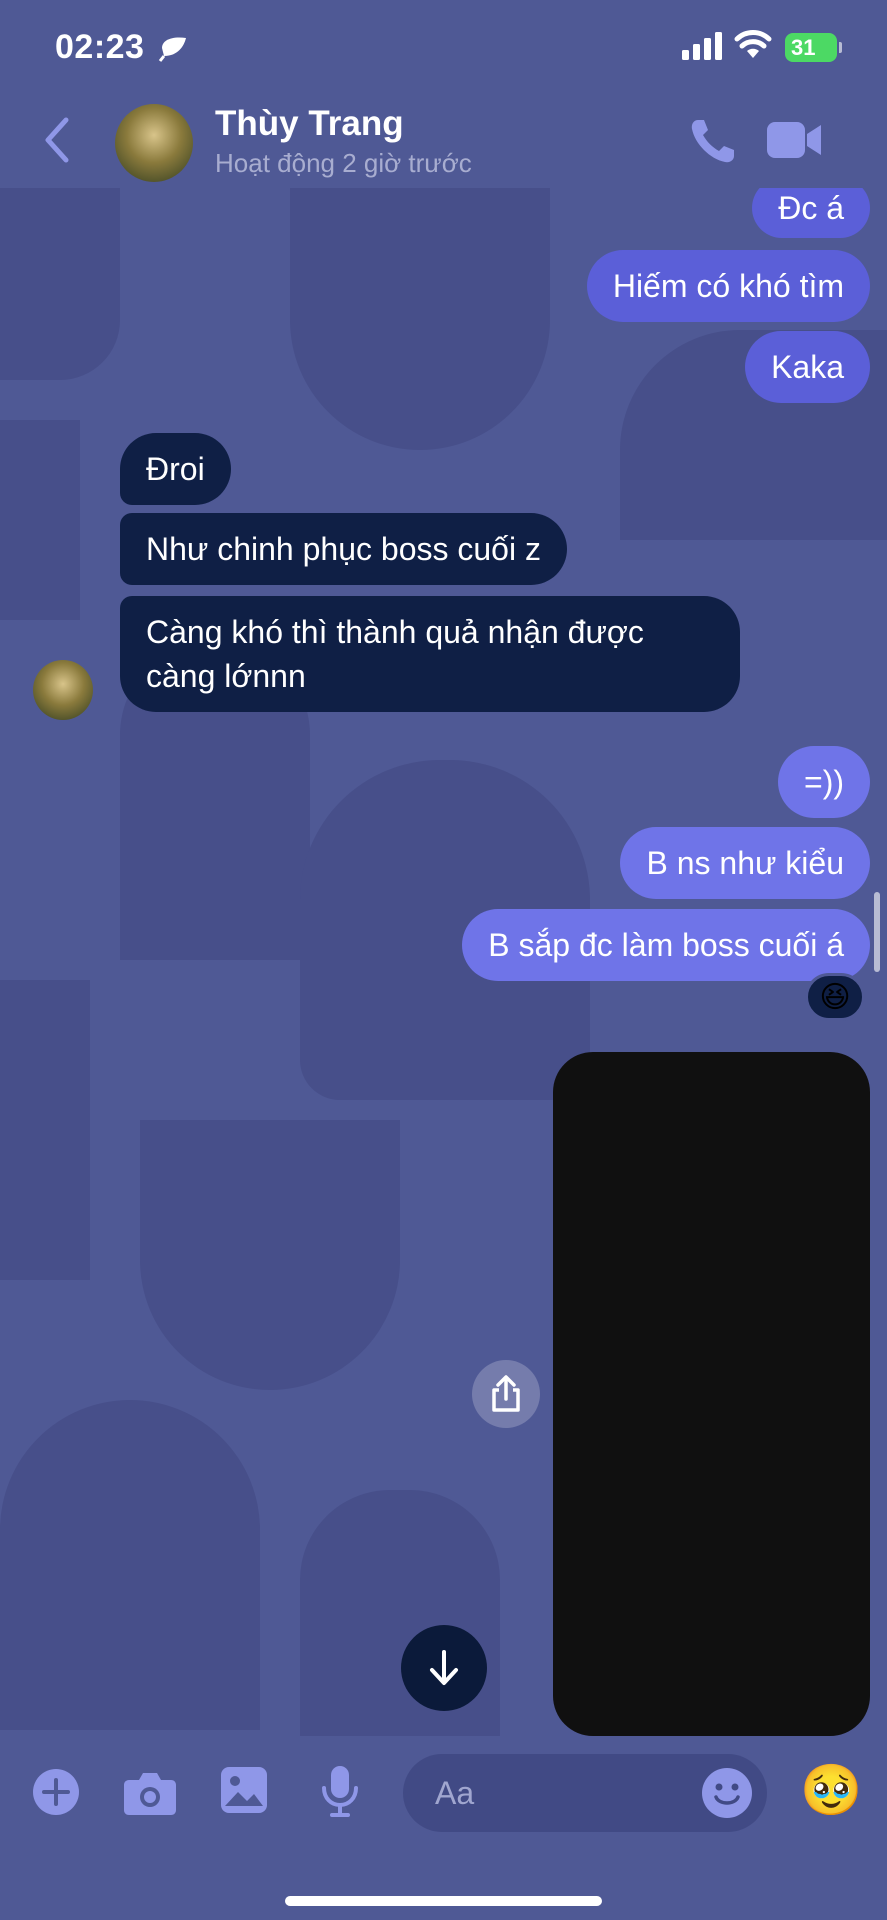 The width and height of the screenshot is (887, 1920). I want to click on share-icon, so click(506, 1393).